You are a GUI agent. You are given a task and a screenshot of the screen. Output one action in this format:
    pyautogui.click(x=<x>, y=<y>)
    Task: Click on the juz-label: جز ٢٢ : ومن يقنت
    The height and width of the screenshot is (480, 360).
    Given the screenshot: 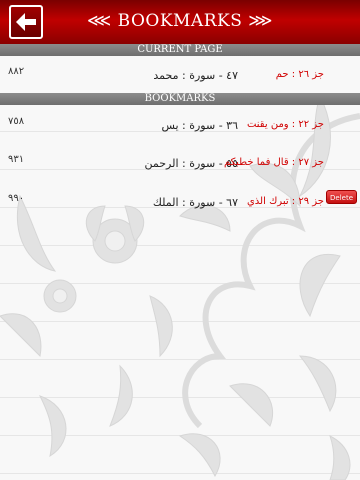 What is the action you would take?
    pyautogui.click(x=285, y=124)
    